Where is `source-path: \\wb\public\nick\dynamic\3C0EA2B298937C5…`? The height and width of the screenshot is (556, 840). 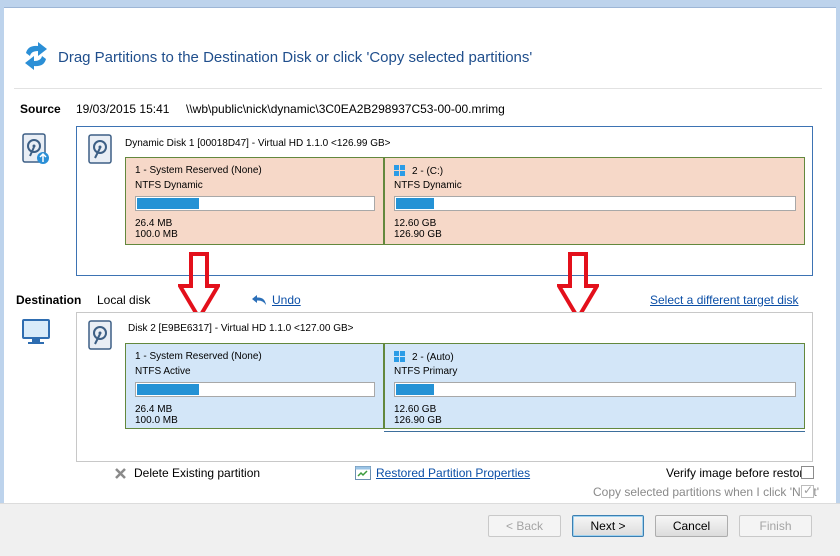 source-path: \\wb\public\nick\dynamic\3C0EA2B298937C5… is located at coordinates (345, 109).